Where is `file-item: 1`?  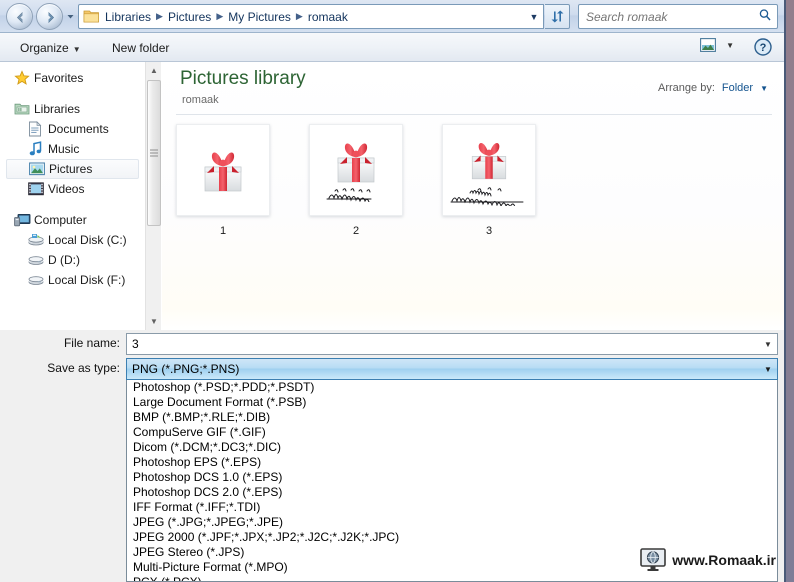 file-item: 1 is located at coordinates (223, 180).